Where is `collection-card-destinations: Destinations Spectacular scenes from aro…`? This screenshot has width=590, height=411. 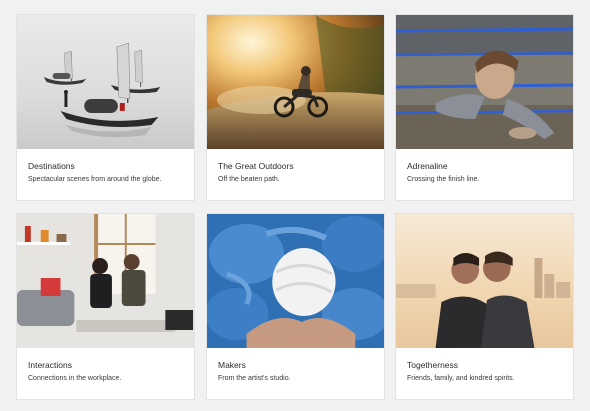 collection-card-destinations: Destinations Spectacular scenes from aro… is located at coordinates (105, 107).